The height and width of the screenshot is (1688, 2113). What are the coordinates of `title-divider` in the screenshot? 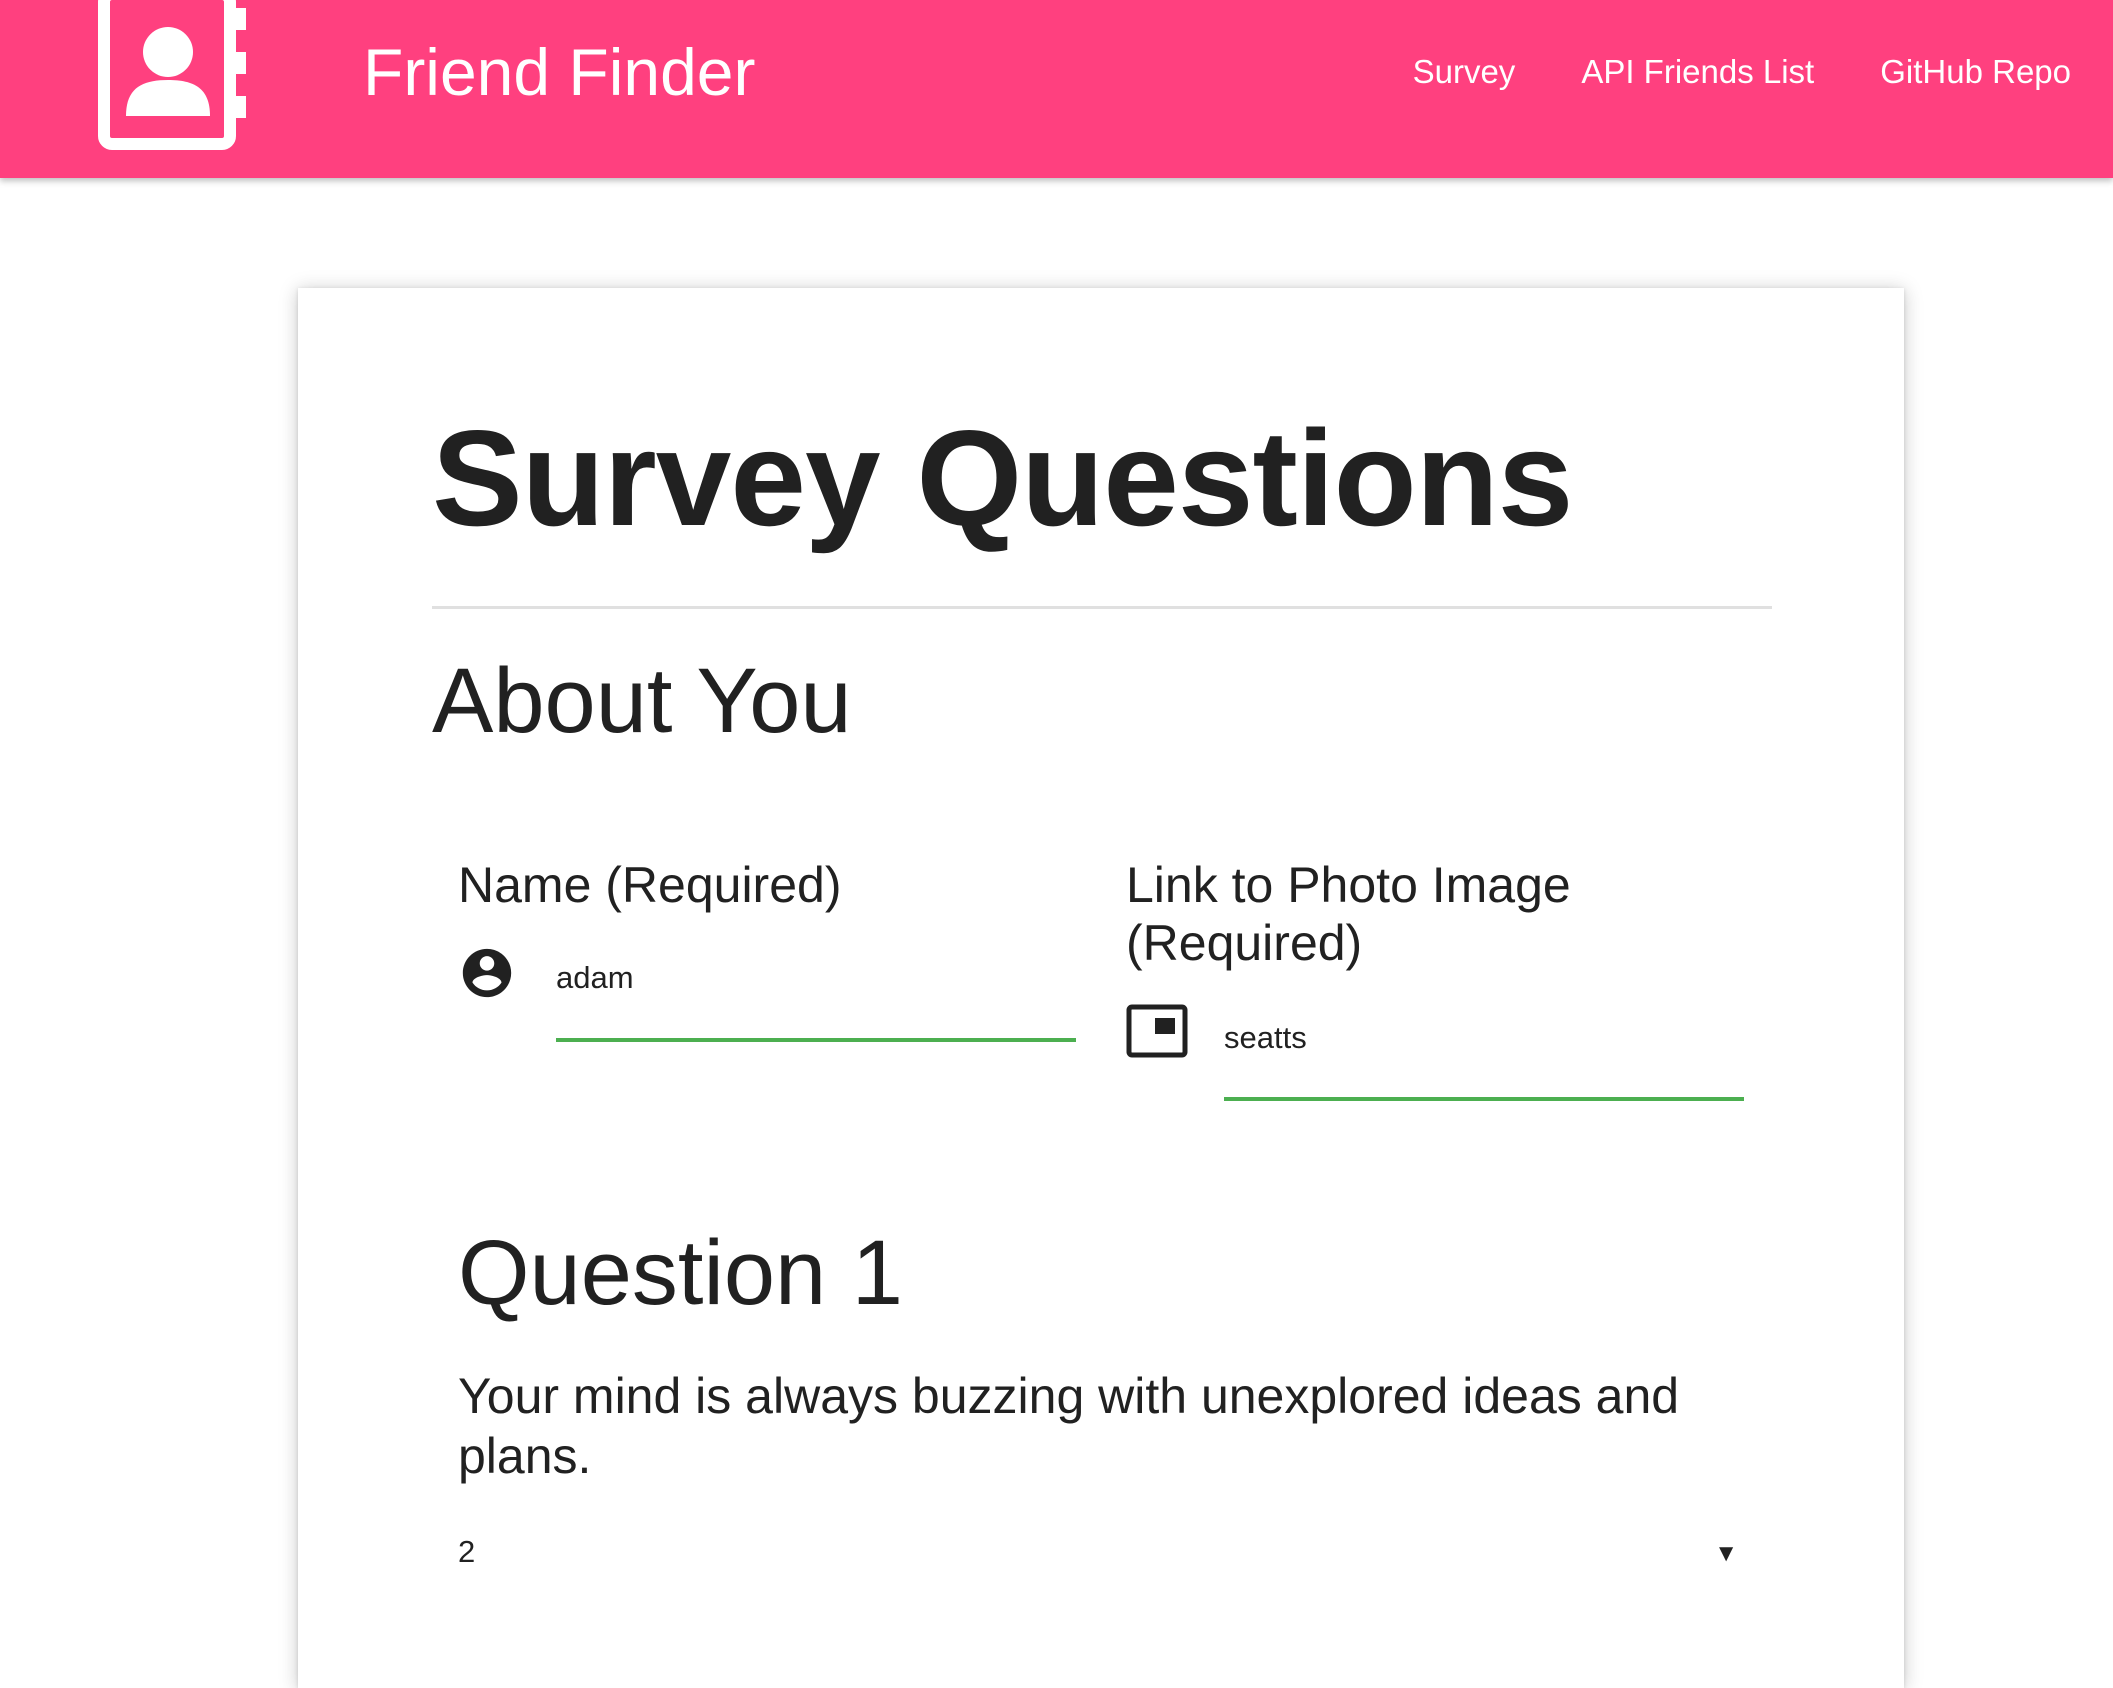 It's located at (1102, 607).